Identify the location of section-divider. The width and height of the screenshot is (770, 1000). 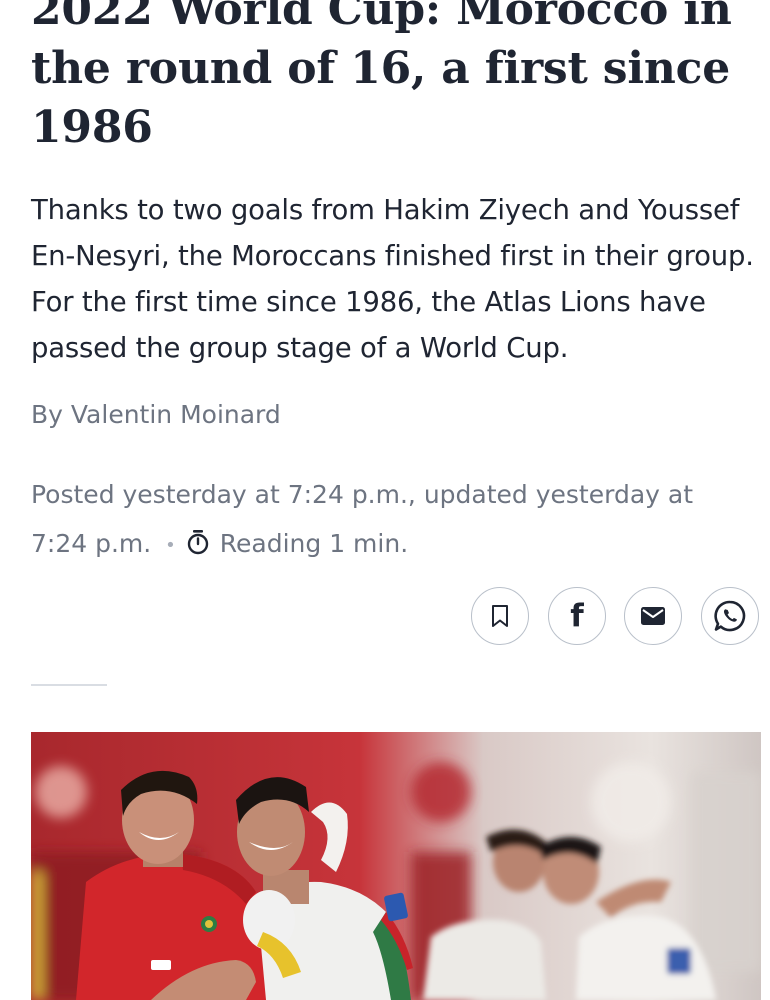
(69, 685).